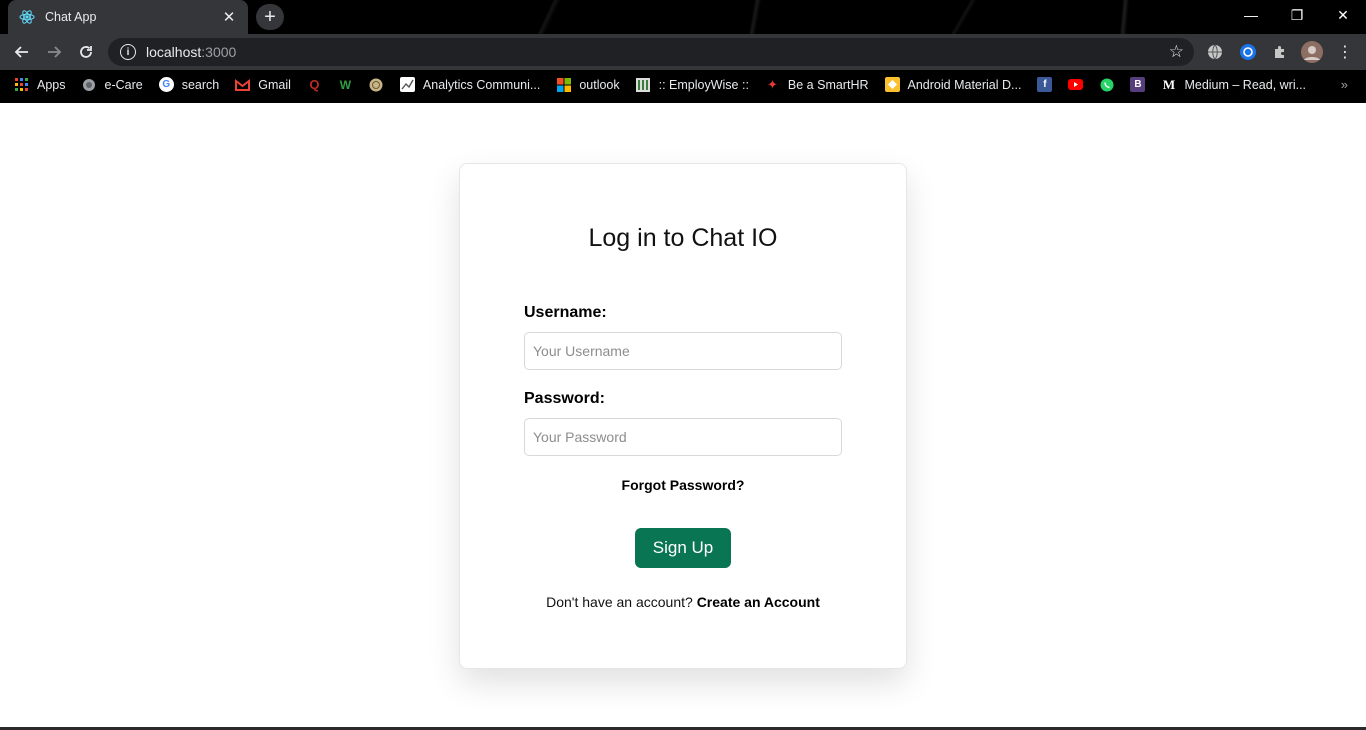  Describe the element at coordinates (191, 52) in the screenshot. I see `address-url: localhost:3000` at that location.